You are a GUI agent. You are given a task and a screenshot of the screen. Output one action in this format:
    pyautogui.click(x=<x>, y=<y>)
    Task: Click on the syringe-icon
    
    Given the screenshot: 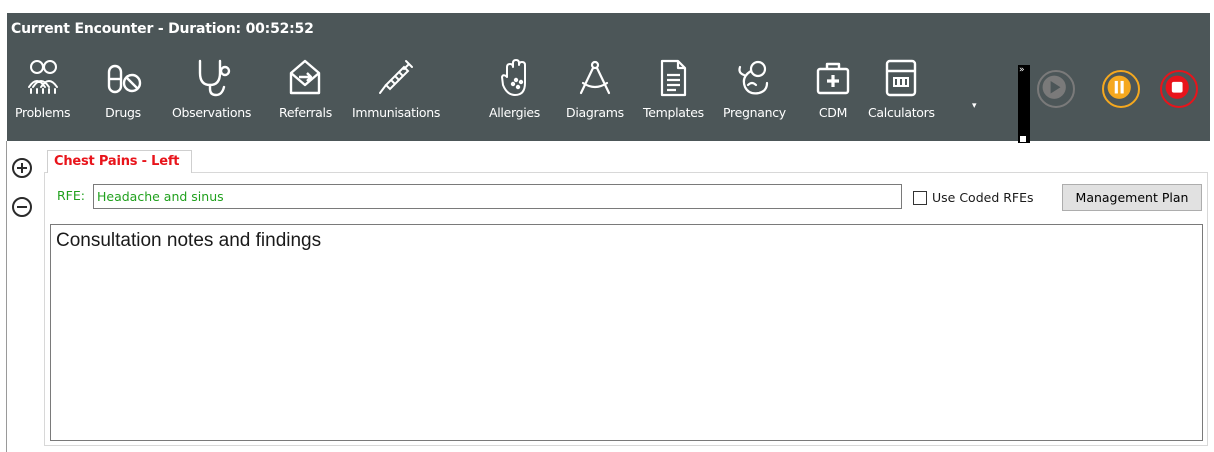 What is the action you would take?
    pyautogui.click(x=396, y=77)
    